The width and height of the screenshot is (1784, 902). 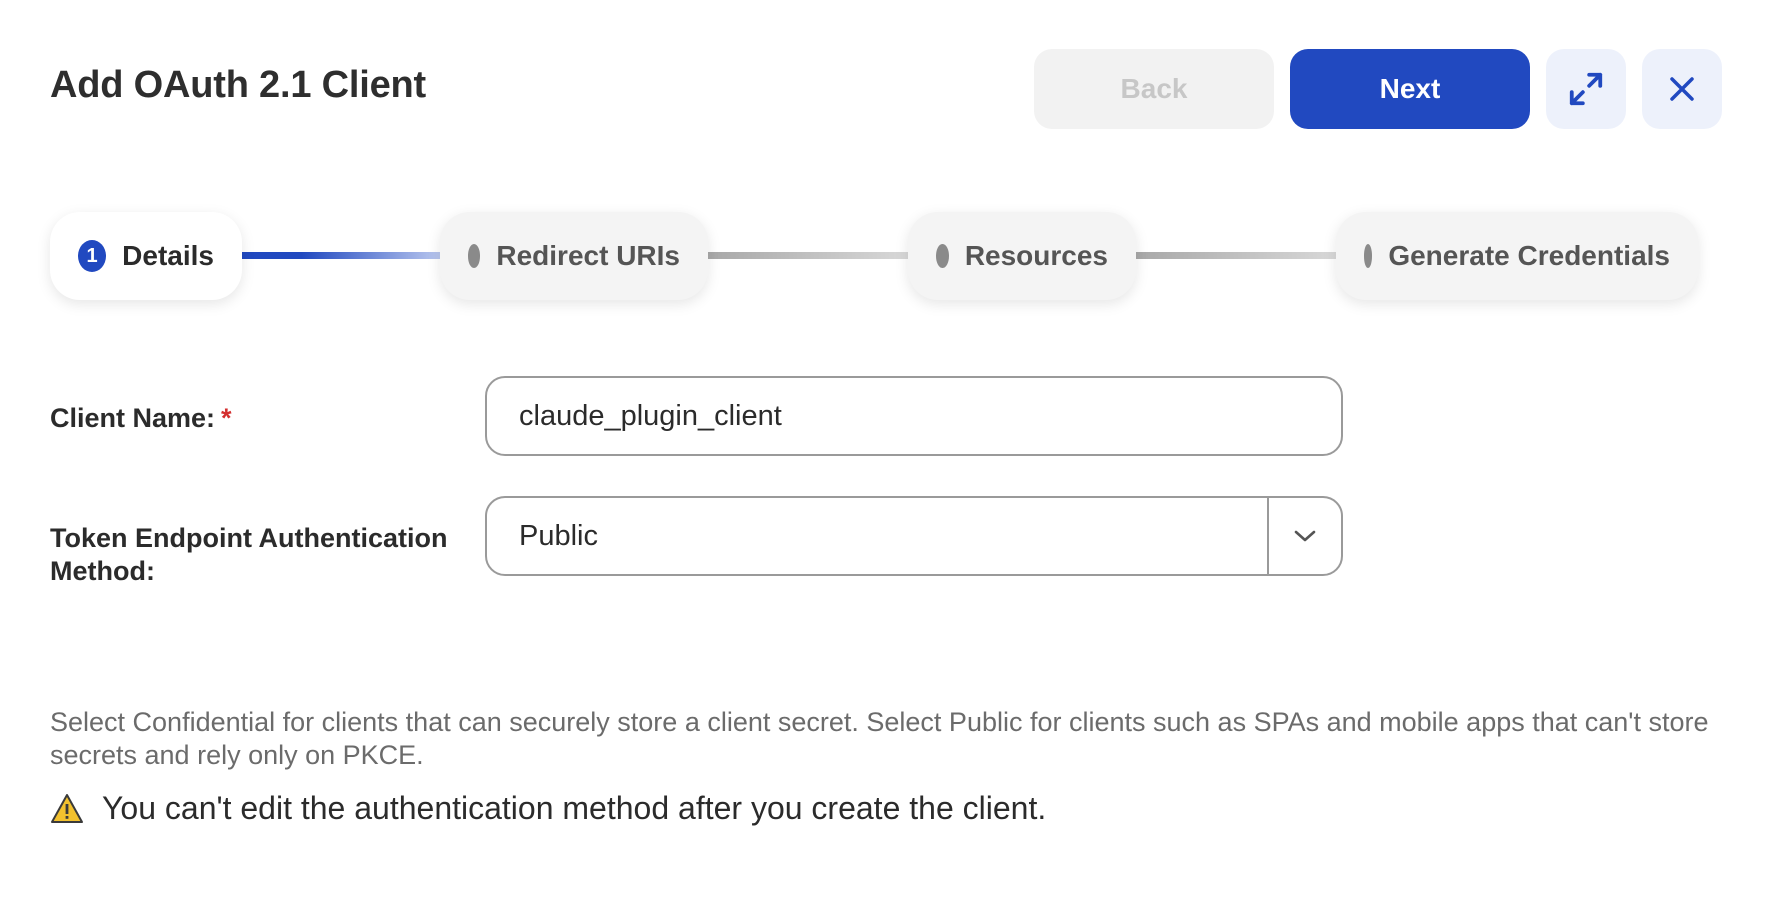 I want to click on client-name-label: Client Name: *, so click(x=141, y=418).